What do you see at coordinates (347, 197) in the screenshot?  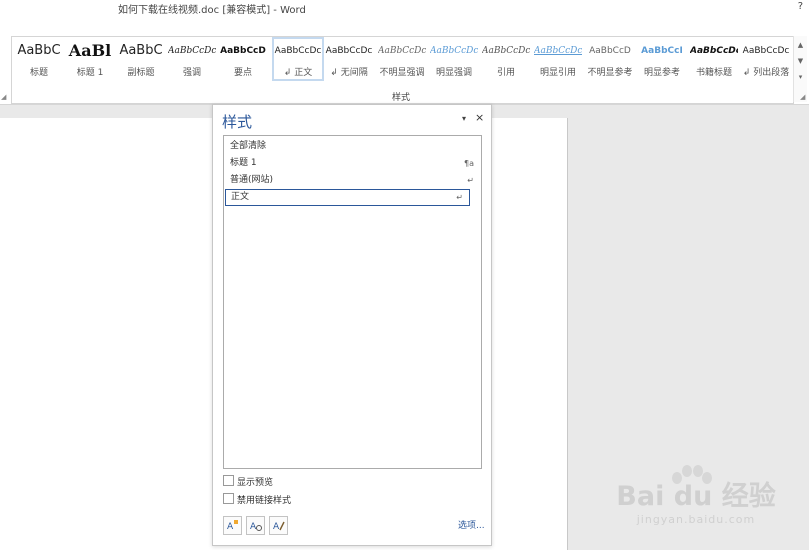 I see `style-list-item-normal: 正文 ↵` at bounding box center [347, 197].